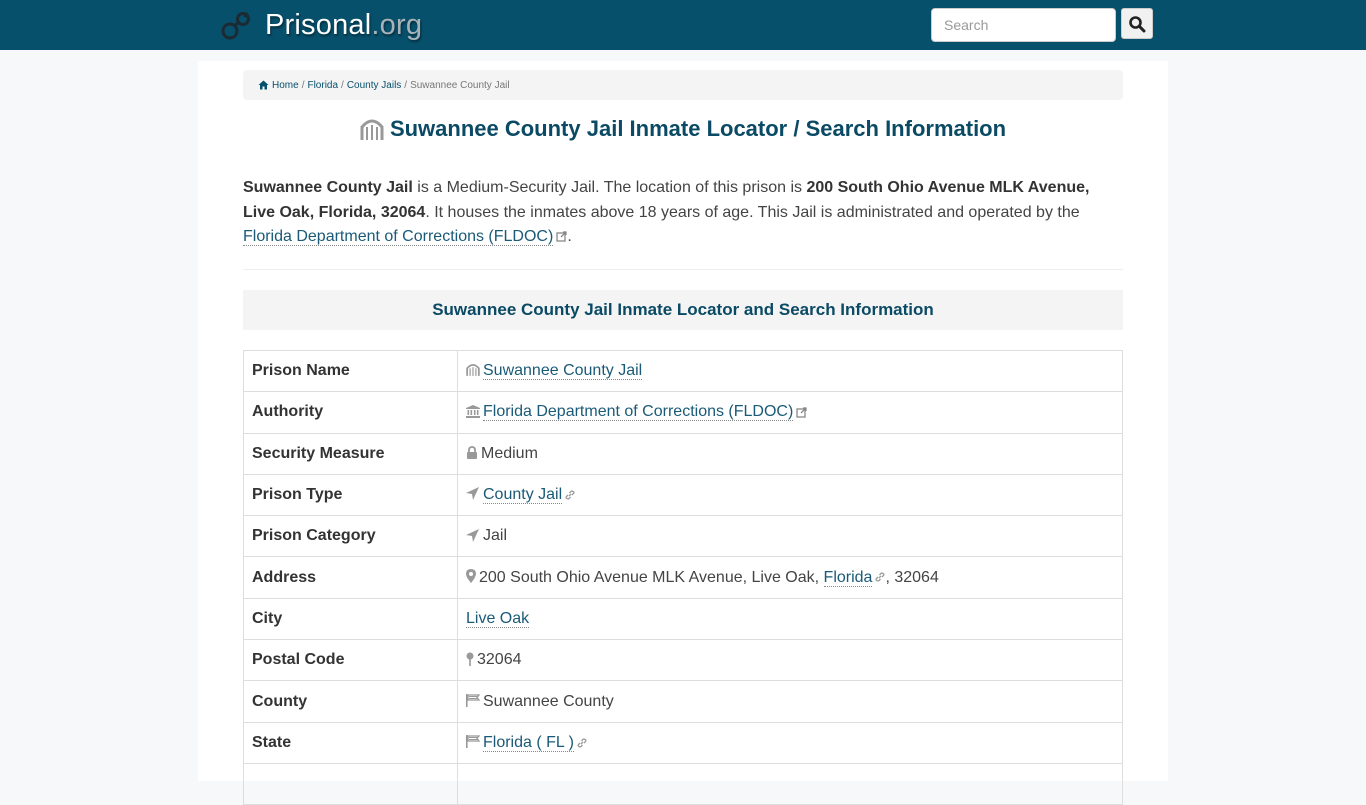 Image resolution: width=1366 pixels, height=805 pixels. I want to click on table-row, so click(683, 783).